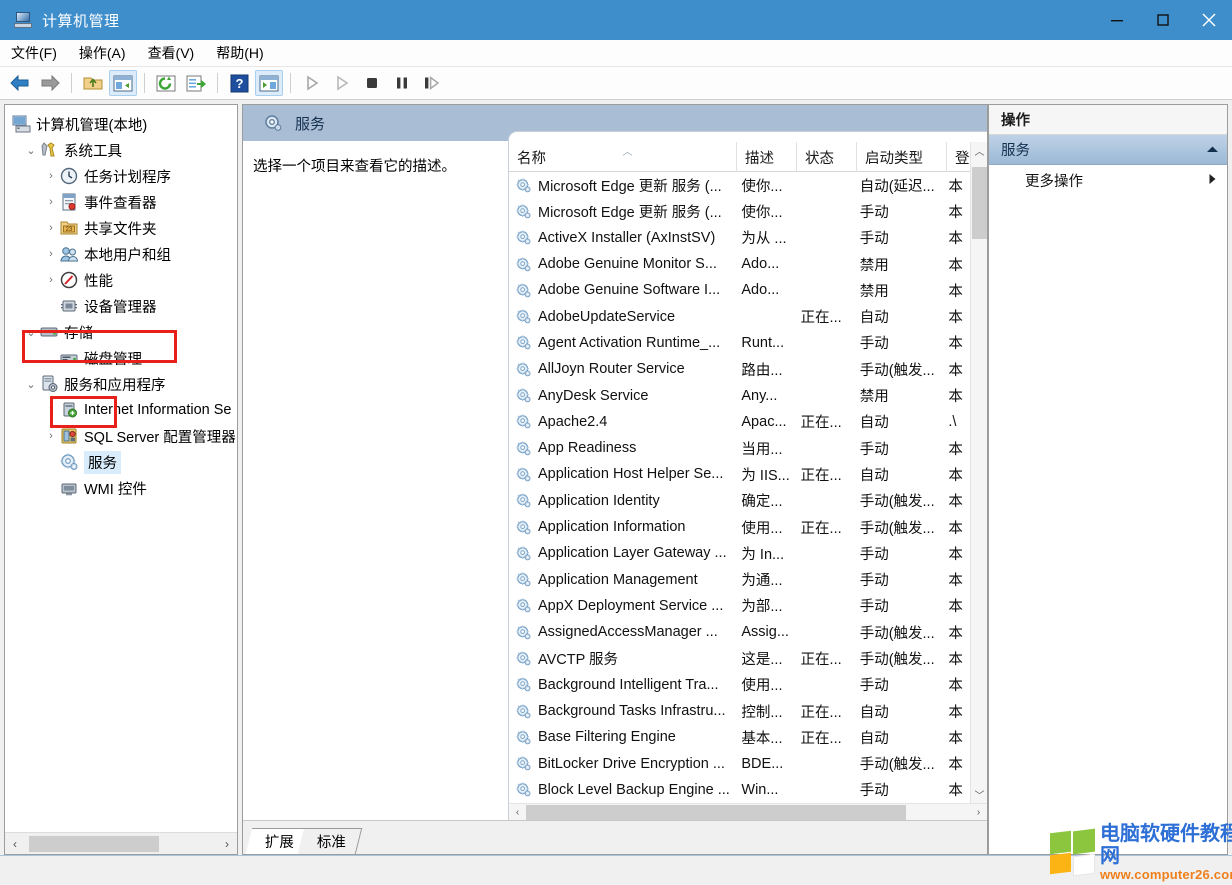 This screenshot has width=1232, height=885. I want to click on table-row: Microsoft Edge 更新 服务 (... 使你... 手动 本, so click(739, 211).